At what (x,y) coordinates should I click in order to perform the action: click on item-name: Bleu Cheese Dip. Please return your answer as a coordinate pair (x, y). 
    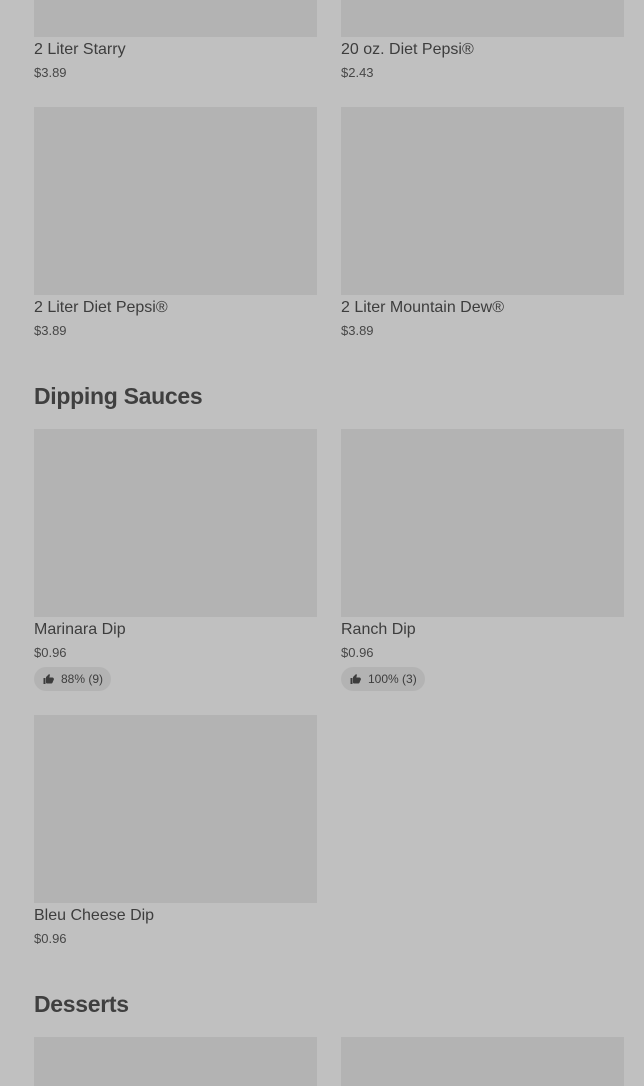
    Looking at the image, I should click on (94, 915).